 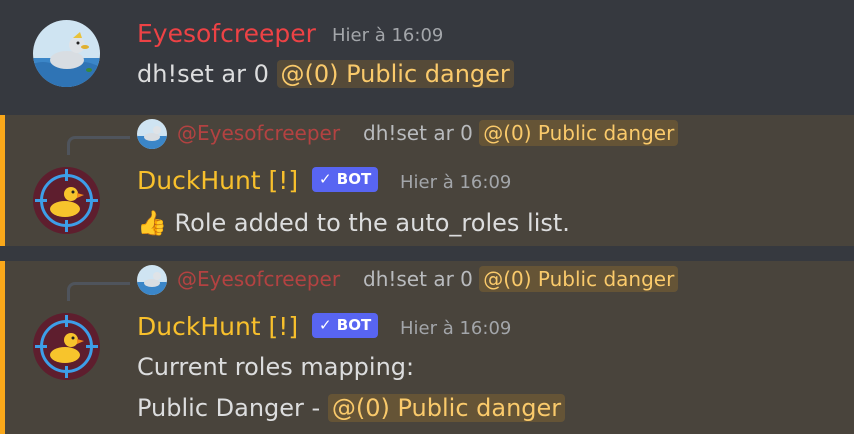 What do you see at coordinates (226, 33) in the screenshot?
I see `username: Eyesofcreeper` at bounding box center [226, 33].